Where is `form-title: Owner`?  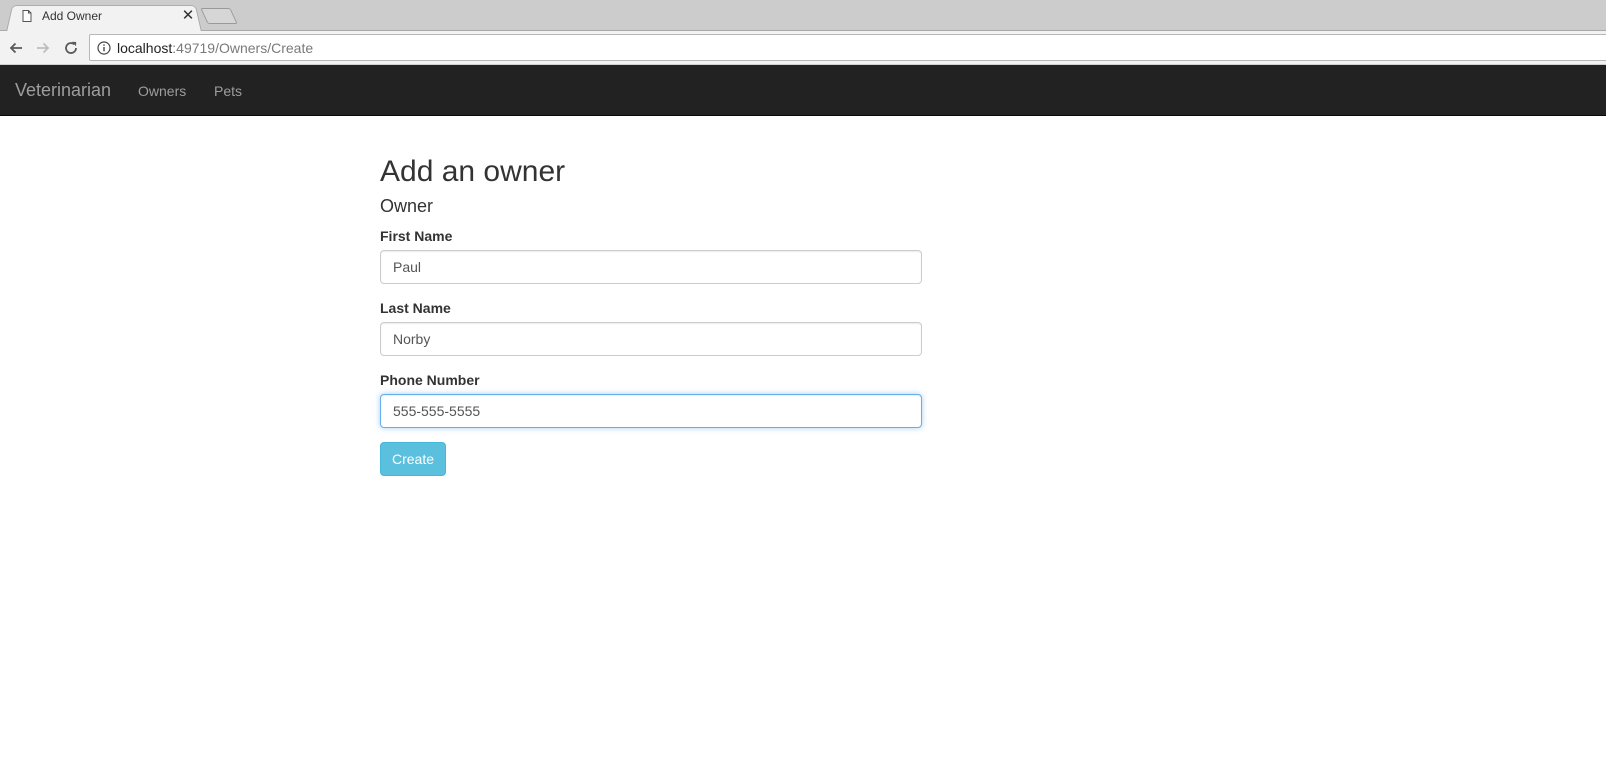
form-title: Owner is located at coordinates (407, 206).